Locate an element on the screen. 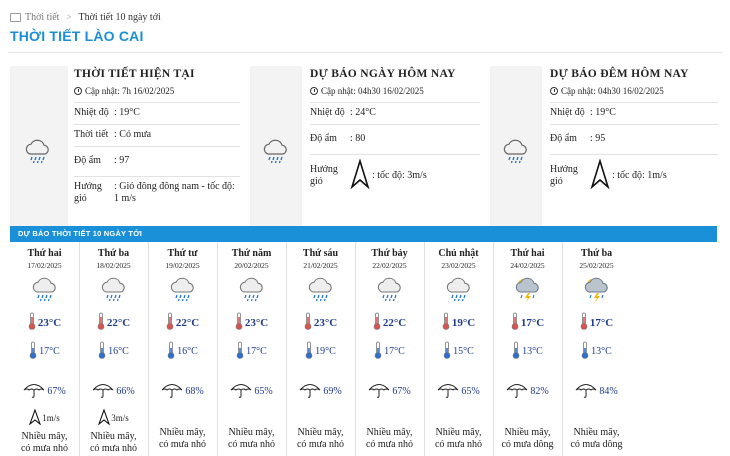 Image resolution: width=730 pixels, height=456 pixels. forecast-header: DỰ BÁO THỜI TIẾT 10 NGÀY TỚI is located at coordinates (363, 234).